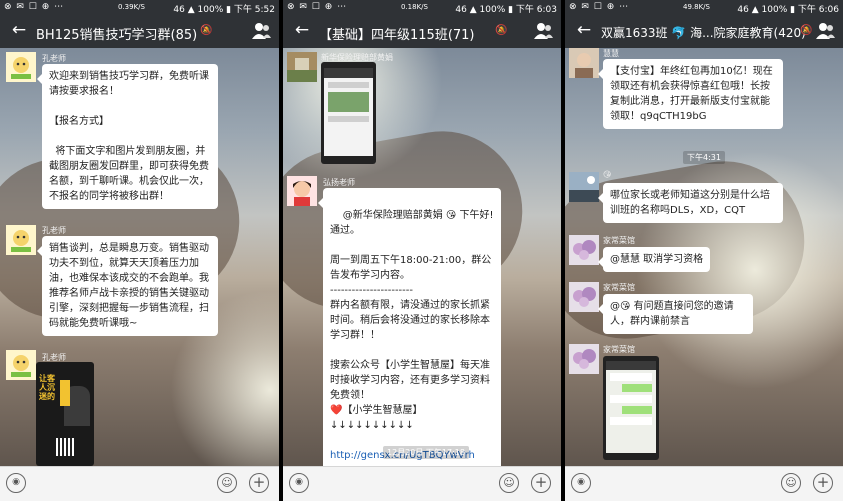  Describe the element at coordinates (611, 53) in the screenshot. I see `sender-name: 慧慧` at that location.